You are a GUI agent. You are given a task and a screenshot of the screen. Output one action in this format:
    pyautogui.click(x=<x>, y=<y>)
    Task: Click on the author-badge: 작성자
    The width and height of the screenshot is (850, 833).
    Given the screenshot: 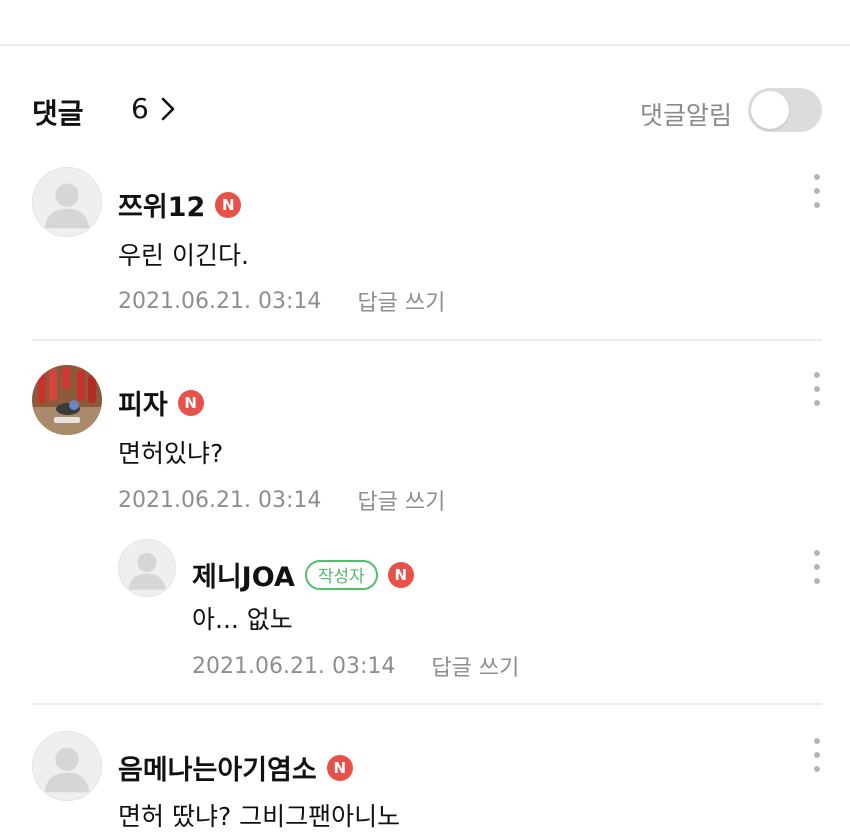 What is the action you would take?
    pyautogui.click(x=341, y=574)
    